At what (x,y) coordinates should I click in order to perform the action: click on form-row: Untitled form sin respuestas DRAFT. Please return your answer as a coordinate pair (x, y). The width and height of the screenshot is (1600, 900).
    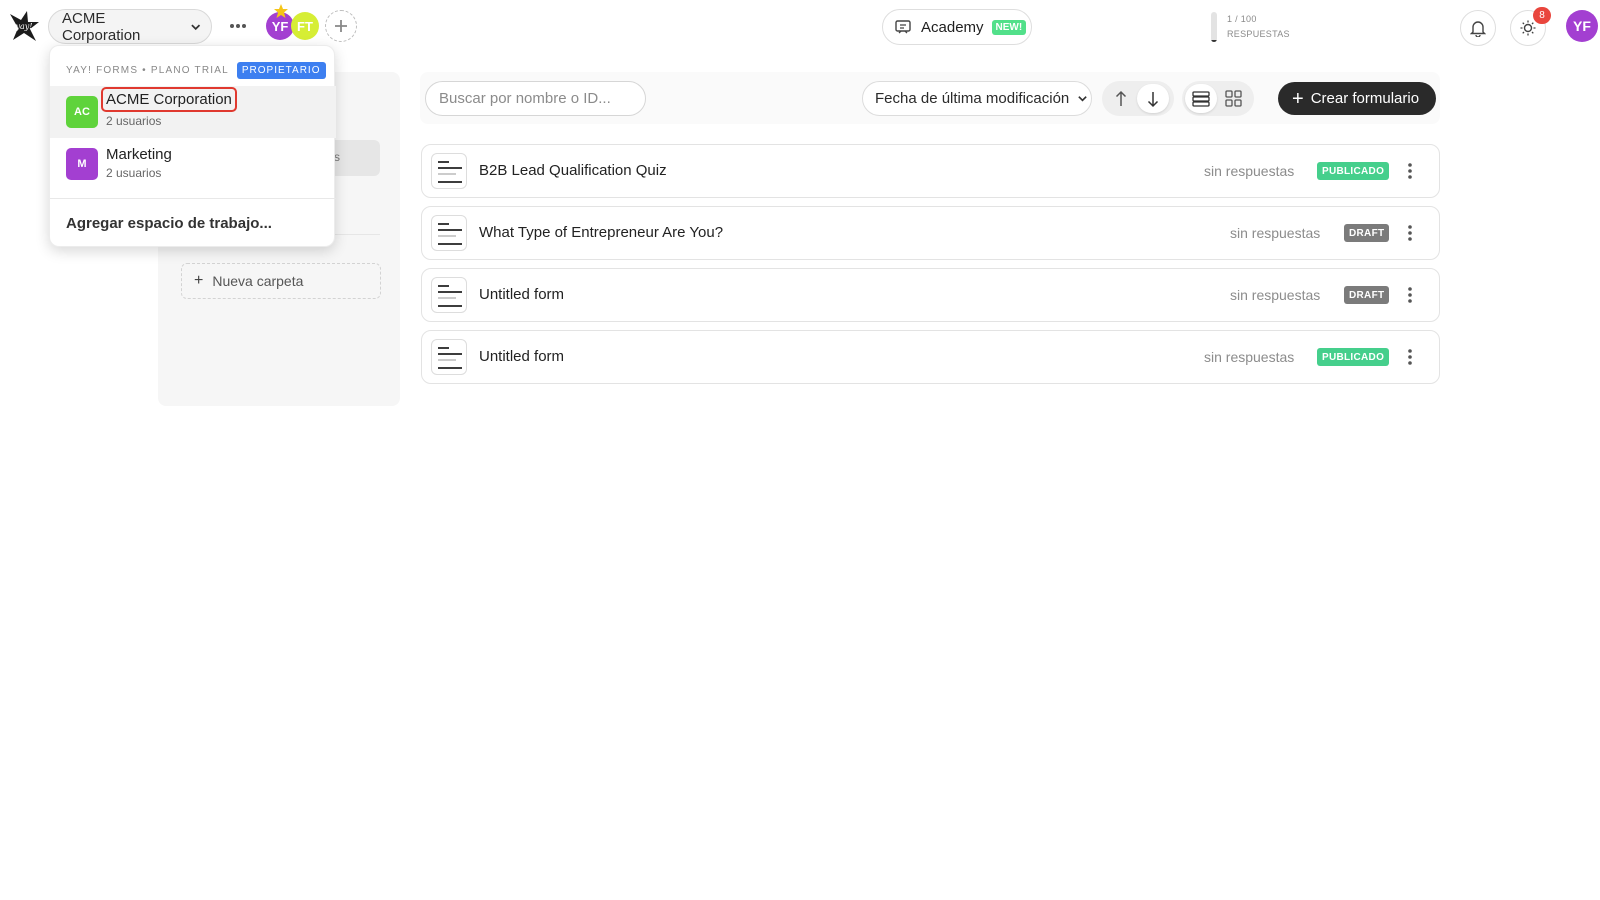
    Looking at the image, I should click on (930, 295).